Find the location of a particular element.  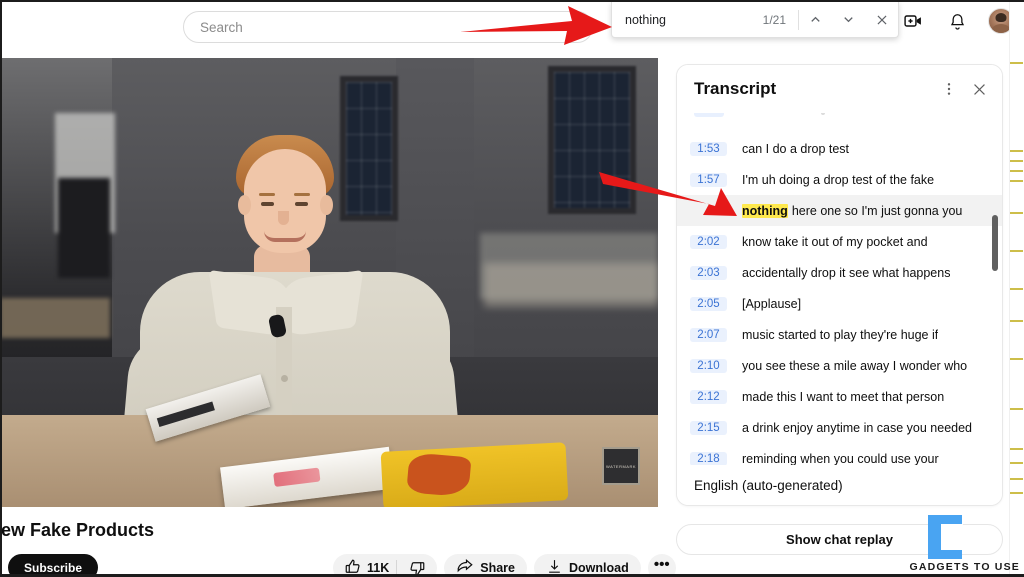

transcript-text: know take it out of my pocket and is located at coordinates (835, 241).